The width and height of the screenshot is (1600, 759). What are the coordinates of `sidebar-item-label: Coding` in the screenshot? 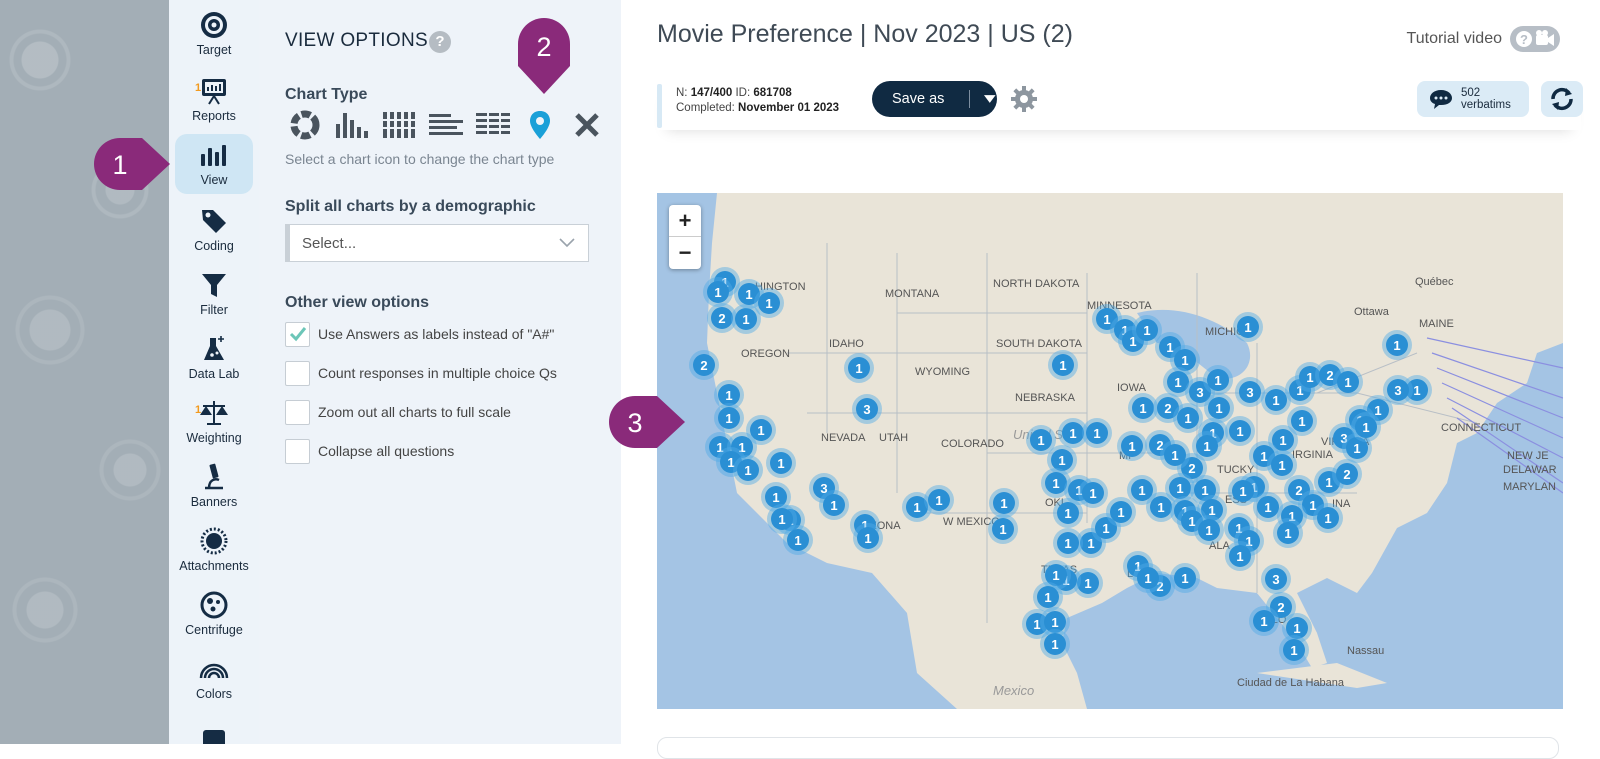 It's located at (214, 246).